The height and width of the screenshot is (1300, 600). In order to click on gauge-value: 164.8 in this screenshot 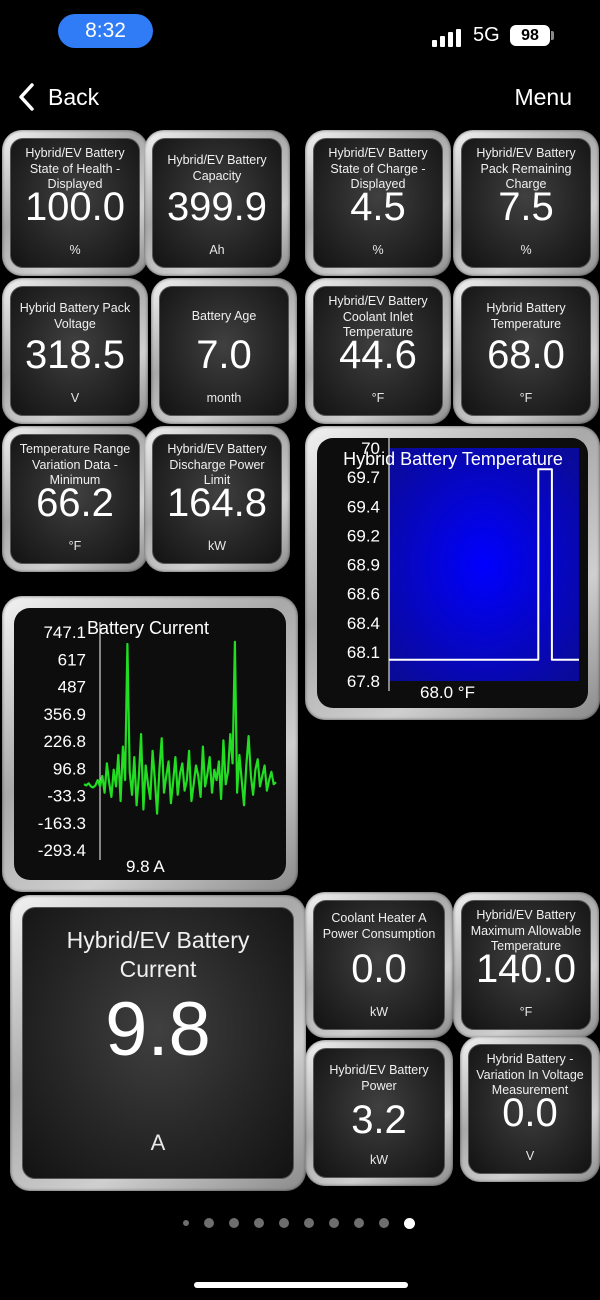, I will do `click(217, 503)`.